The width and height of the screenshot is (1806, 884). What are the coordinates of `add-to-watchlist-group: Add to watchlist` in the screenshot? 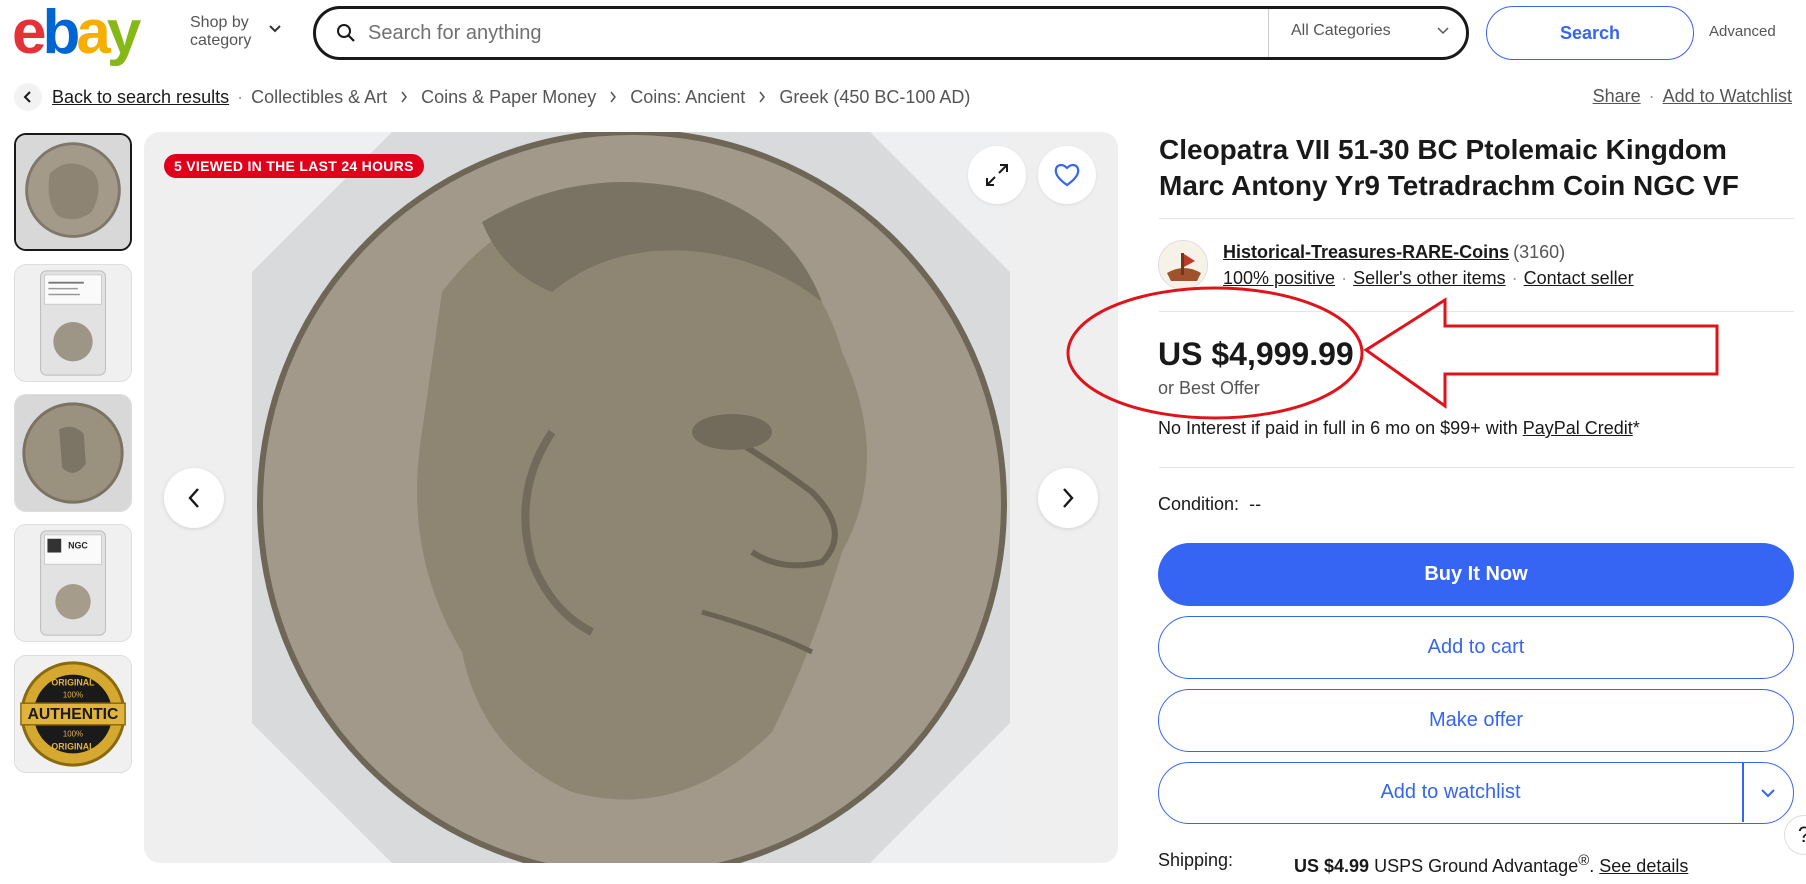 It's located at (1476, 793).